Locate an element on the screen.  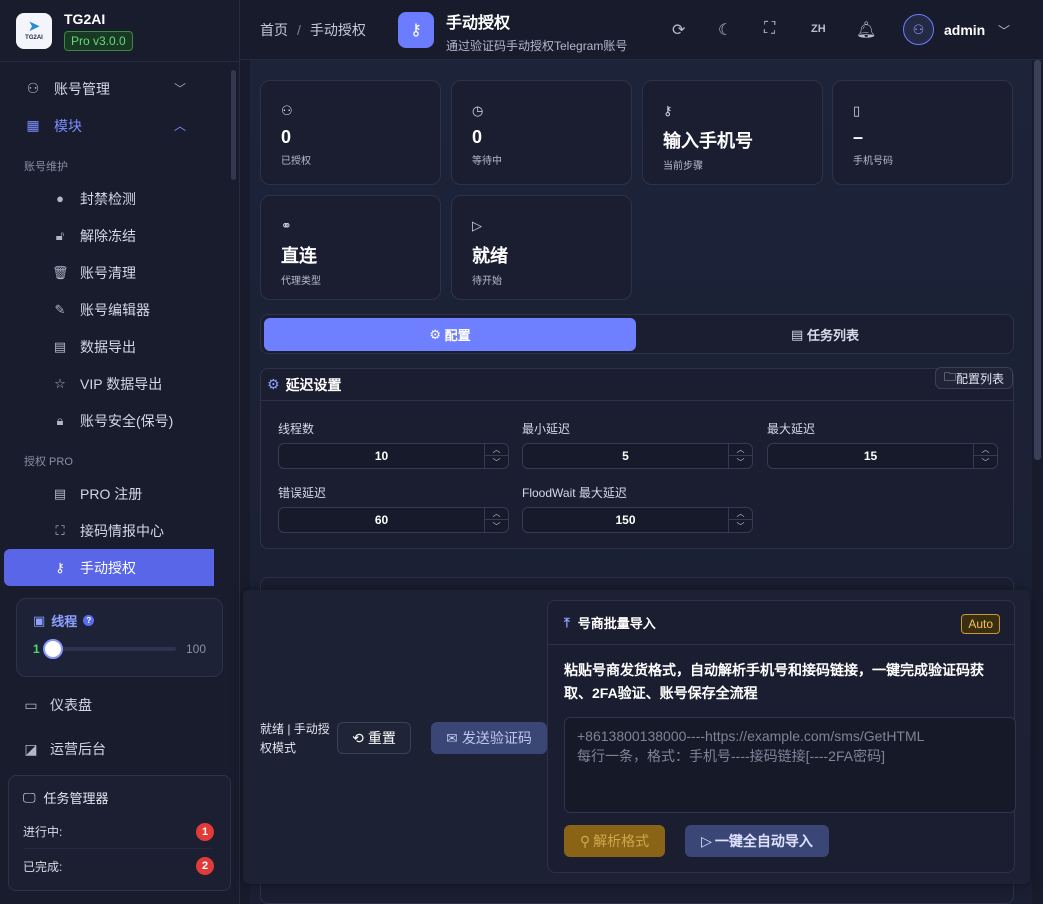
error-delay-input: 60 ︿ ﹀ is located at coordinates (393, 520).